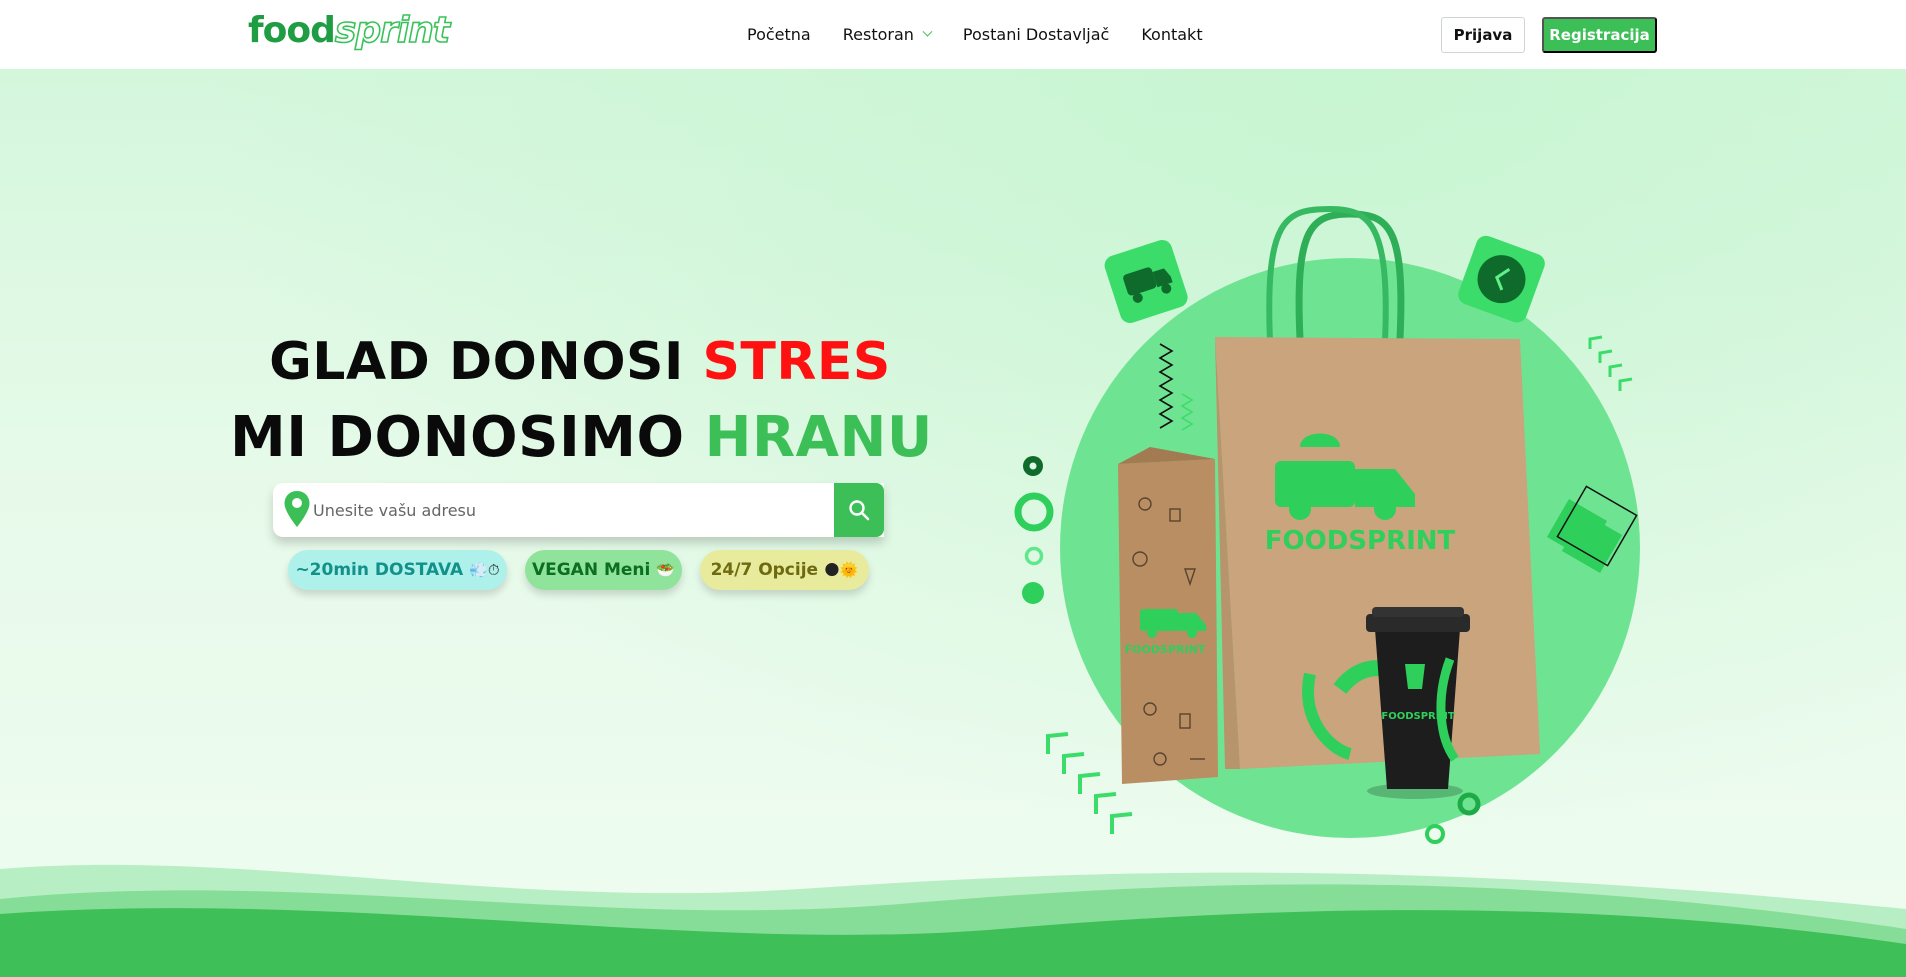 The width and height of the screenshot is (1906, 977). Describe the element at coordinates (573, 510) in the screenshot. I see `address-search-input` at that location.